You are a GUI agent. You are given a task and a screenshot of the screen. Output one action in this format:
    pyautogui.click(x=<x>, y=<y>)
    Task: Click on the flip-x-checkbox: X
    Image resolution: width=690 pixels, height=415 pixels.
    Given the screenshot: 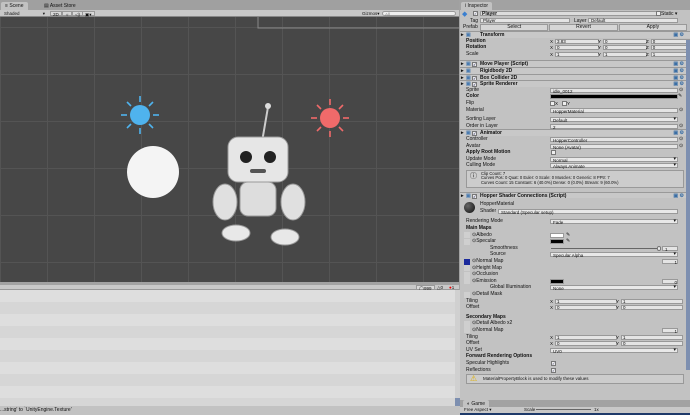 What is the action you would take?
    pyautogui.click(x=554, y=104)
    